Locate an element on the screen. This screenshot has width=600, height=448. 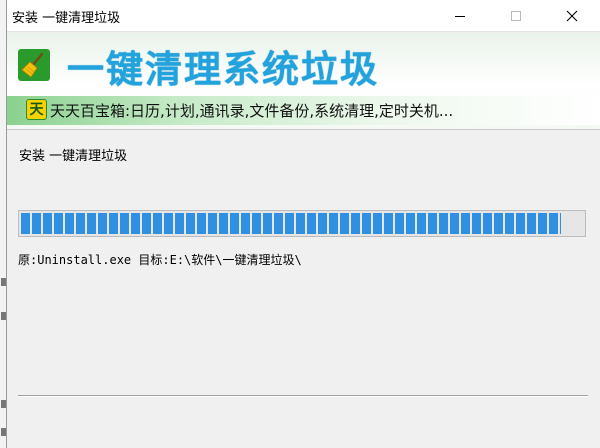
close-button is located at coordinates (572, 16).